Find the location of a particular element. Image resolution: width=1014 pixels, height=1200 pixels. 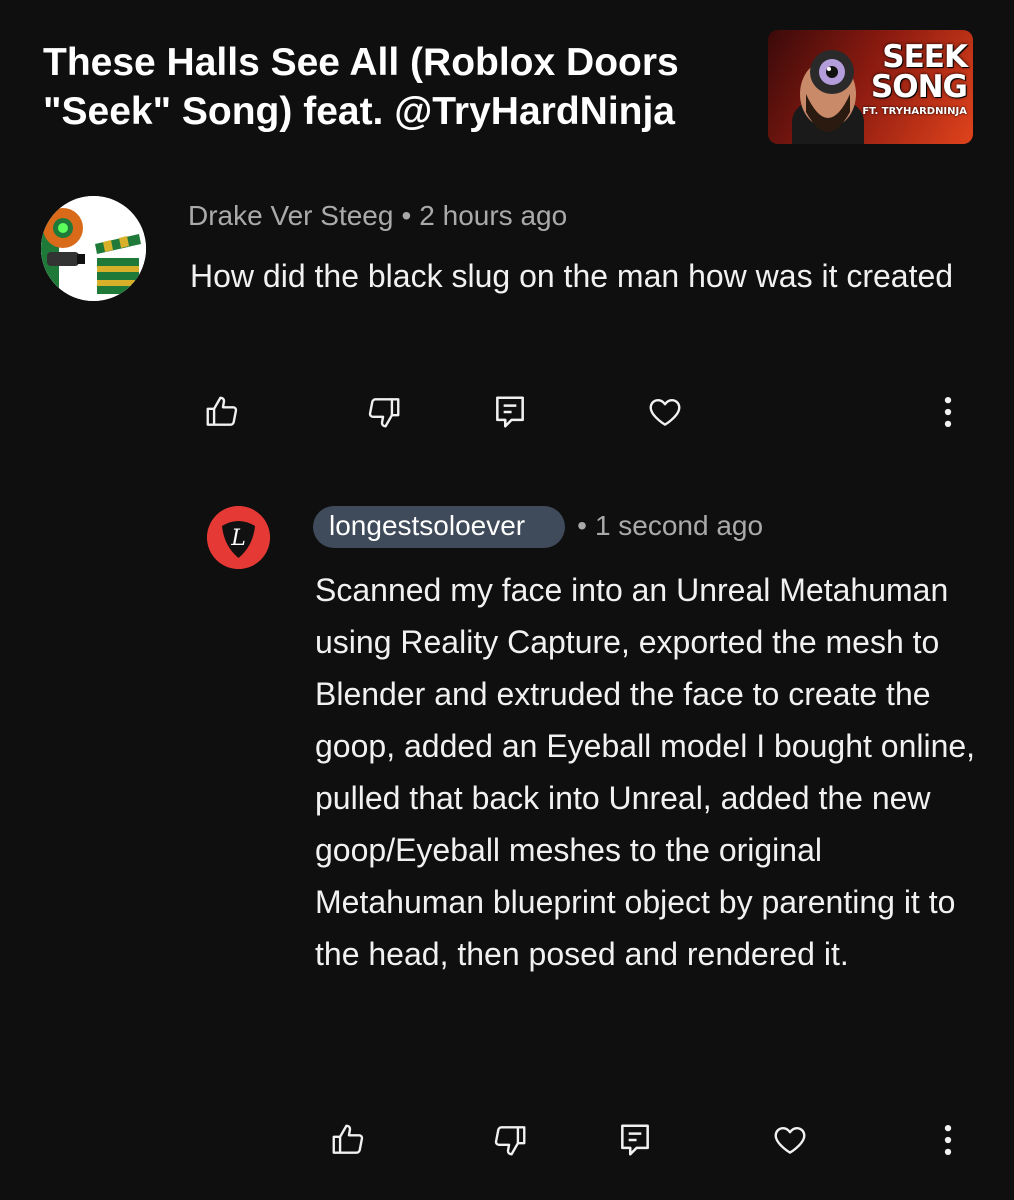

dislike-button is located at coordinates (384, 412).